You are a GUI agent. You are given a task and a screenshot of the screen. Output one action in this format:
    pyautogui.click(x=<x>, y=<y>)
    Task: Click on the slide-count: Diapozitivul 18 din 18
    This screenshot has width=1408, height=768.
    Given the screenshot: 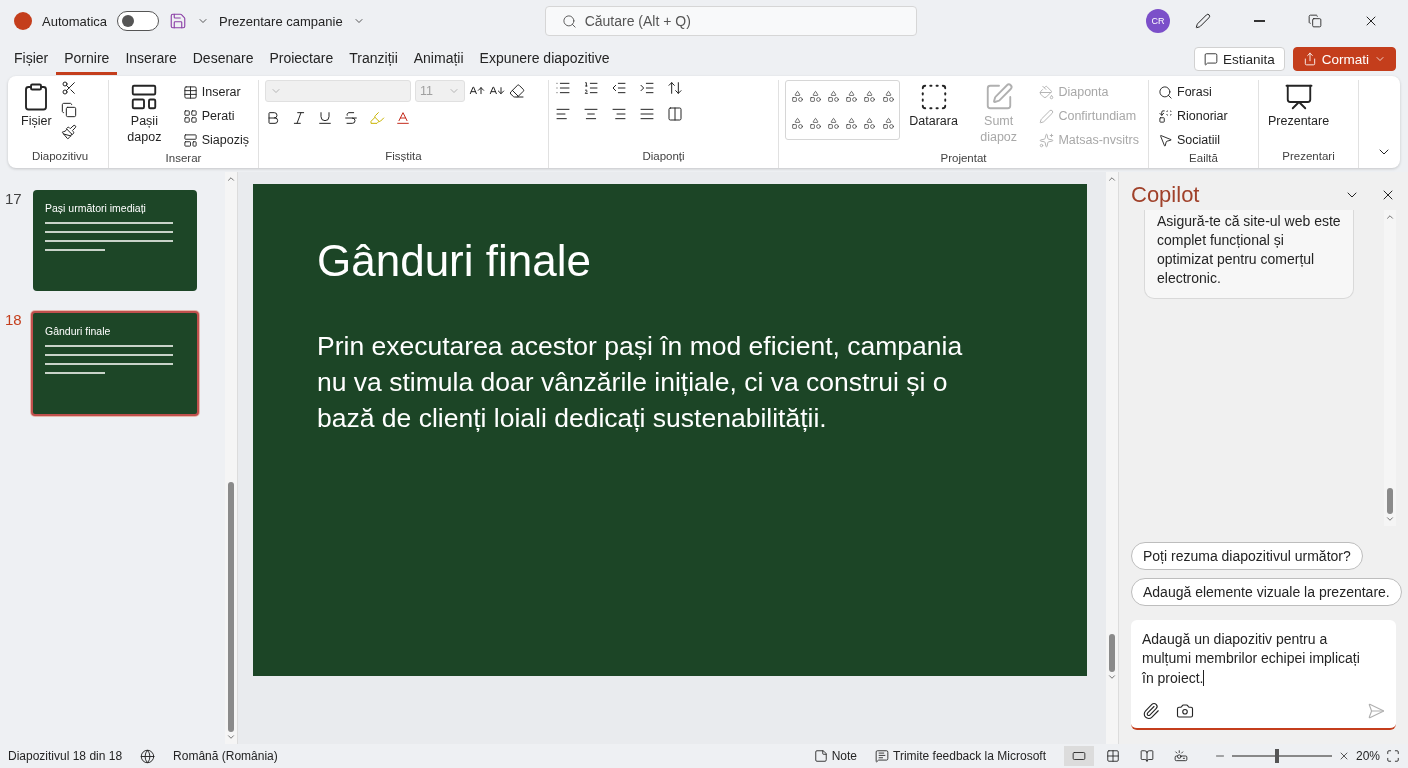 What is the action you would take?
    pyautogui.click(x=65, y=756)
    